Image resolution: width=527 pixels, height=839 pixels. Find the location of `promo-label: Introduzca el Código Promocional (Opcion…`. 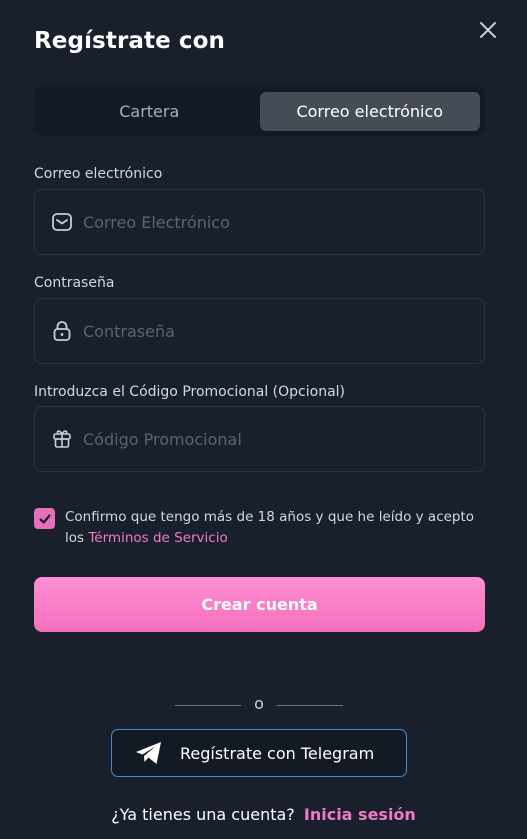

promo-label: Introduzca el Código Promocional (Opcion… is located at coordinates (189, 392).